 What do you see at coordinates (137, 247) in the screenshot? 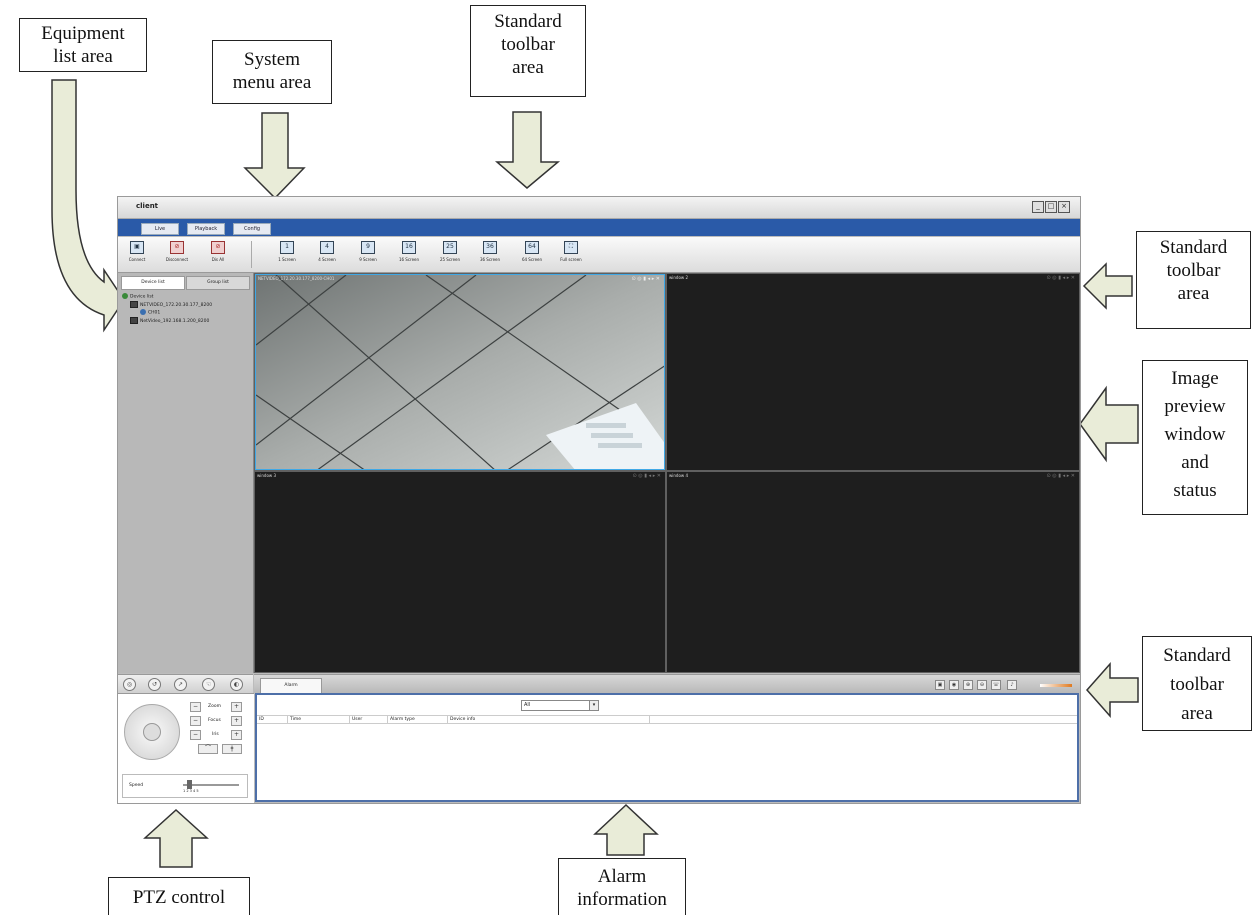
I see `connect-icon: ▣` at bounding box center [137, 247].